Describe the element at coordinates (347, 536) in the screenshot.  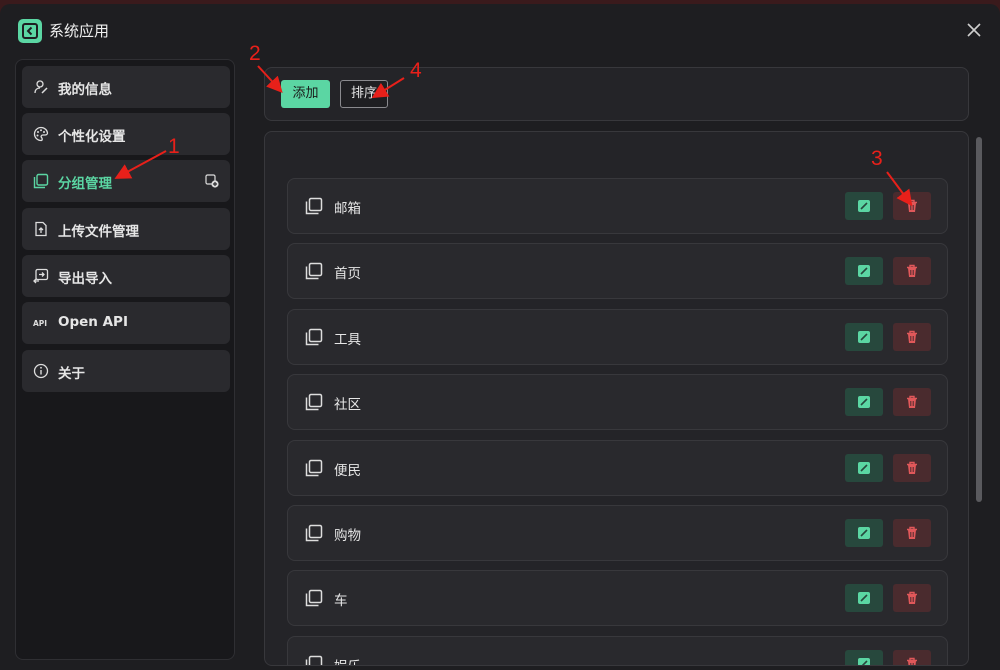
I see `group-name: 购物` at that location.